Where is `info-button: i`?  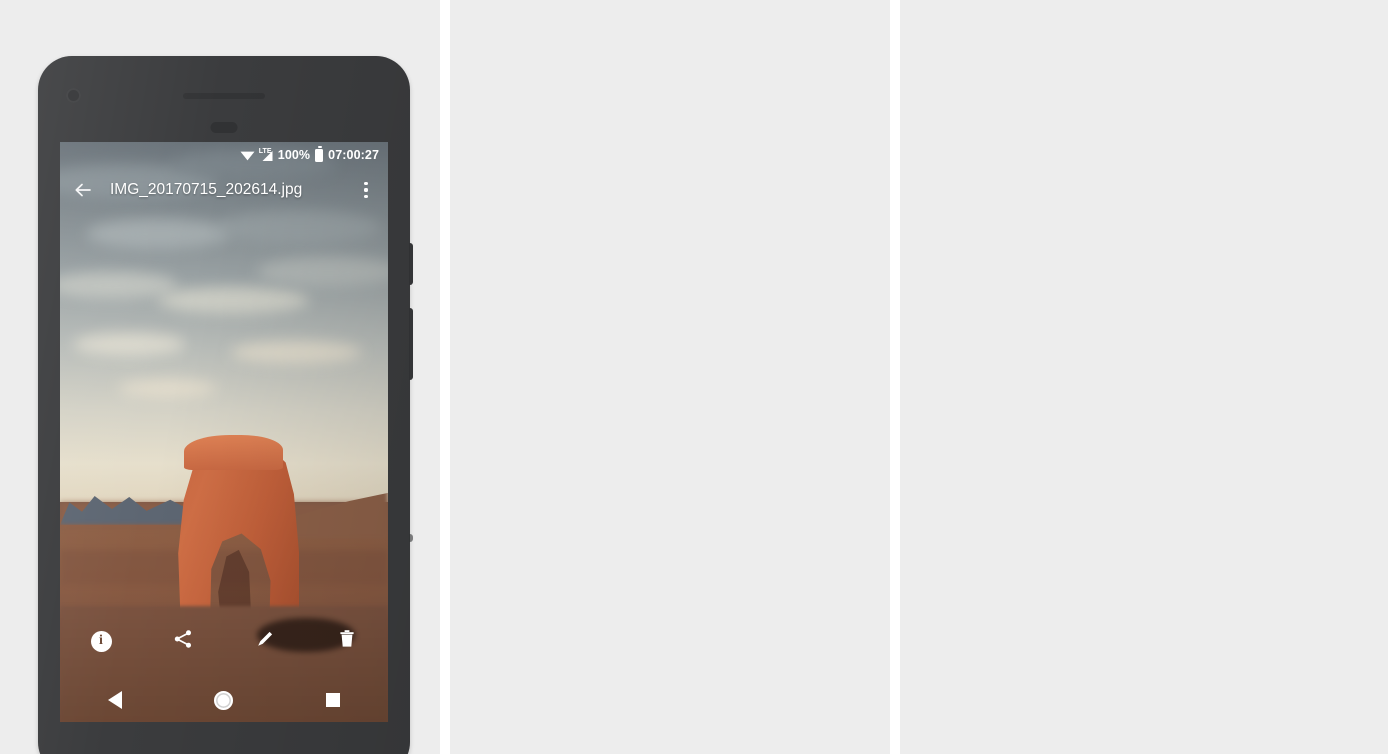
info-button: i is located at coordinates (101, 641).